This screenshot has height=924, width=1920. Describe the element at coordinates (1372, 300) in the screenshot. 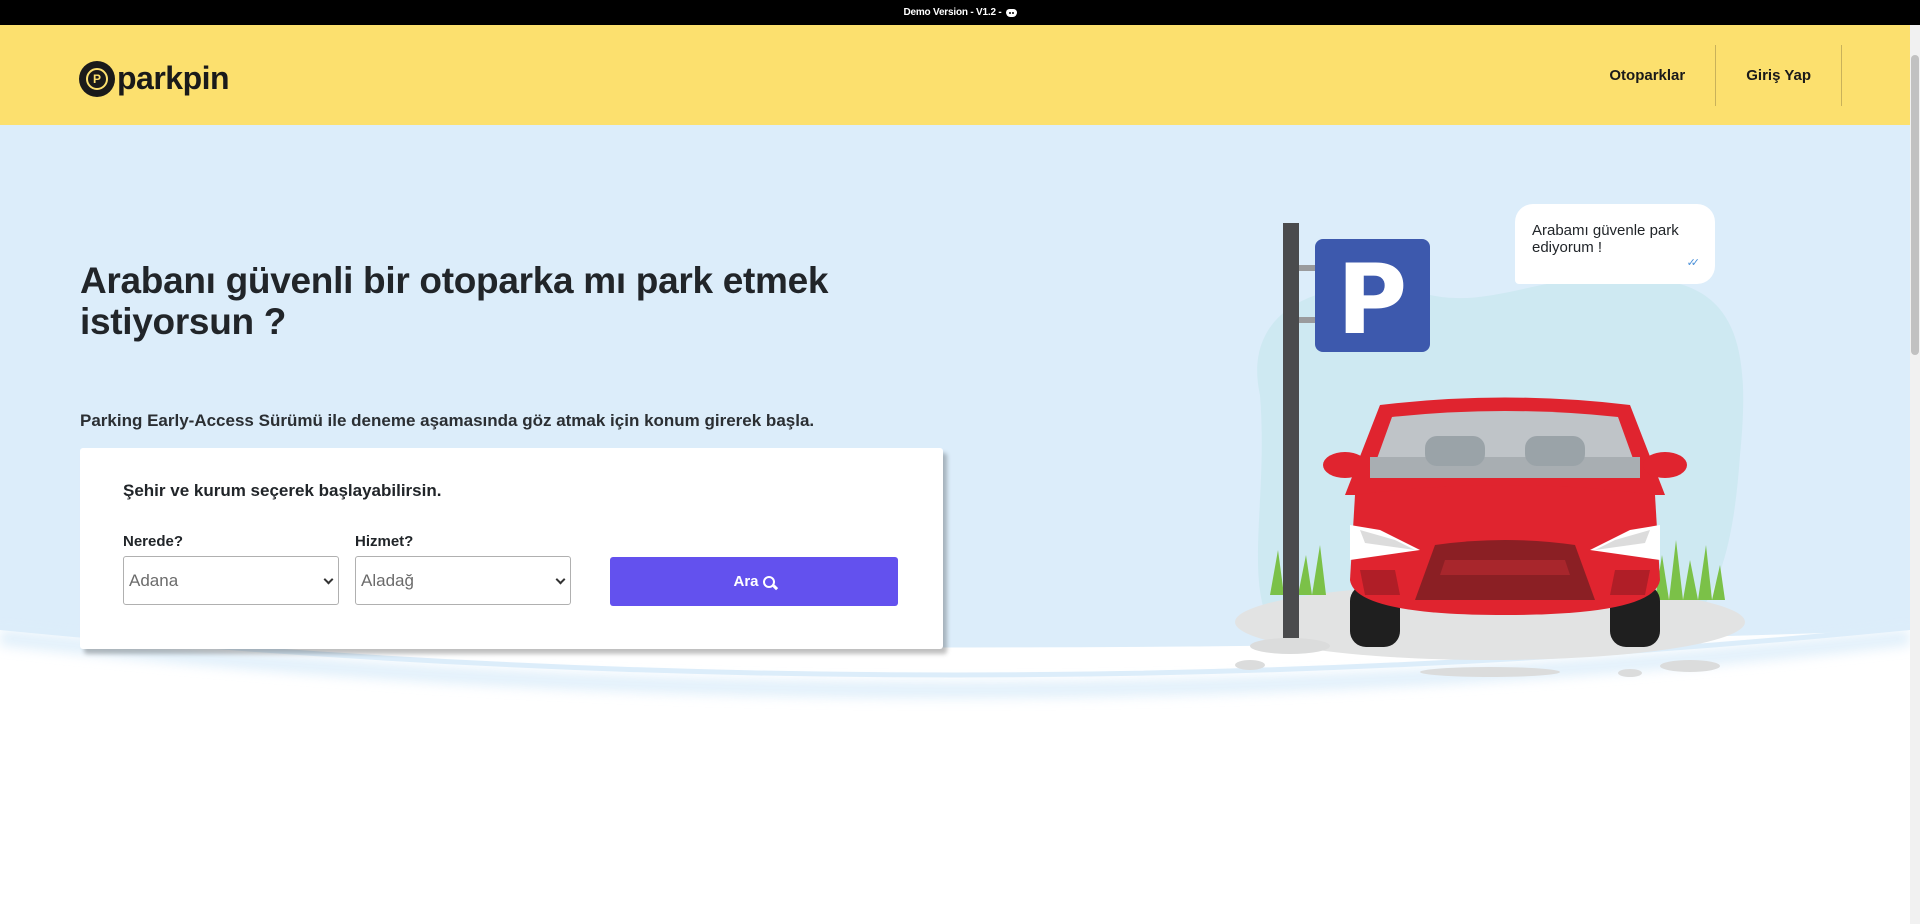

I see `parking-sign-letter: P` at that location.